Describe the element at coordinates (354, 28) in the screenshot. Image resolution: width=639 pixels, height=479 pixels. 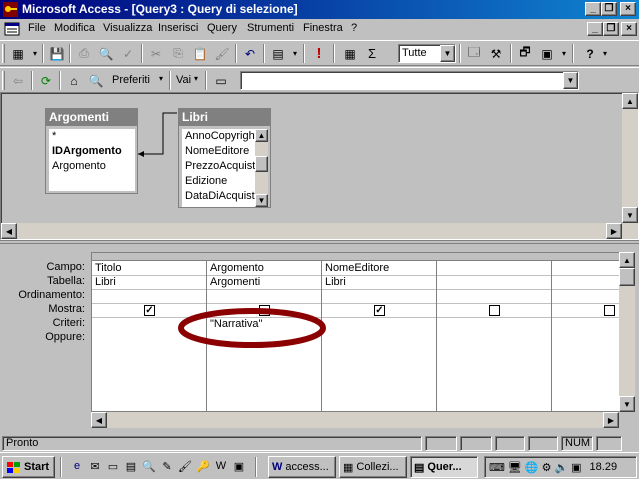
I see `menu-help: ?` at that location.